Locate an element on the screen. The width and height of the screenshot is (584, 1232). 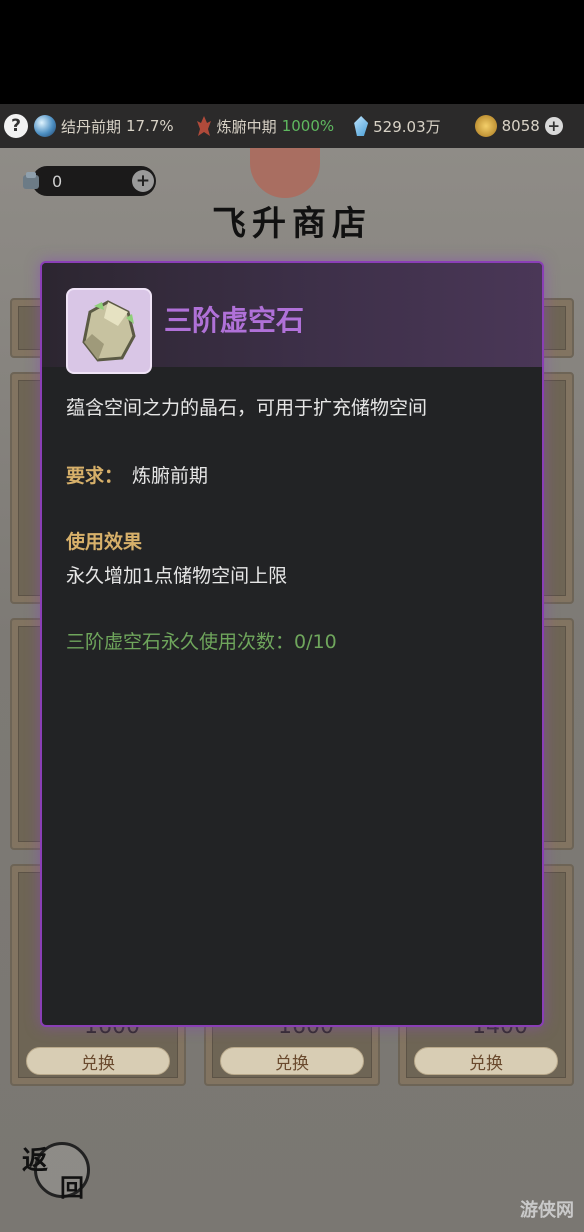
spirit-stone-count: 529.03万 is located at coordinates (407, 126).